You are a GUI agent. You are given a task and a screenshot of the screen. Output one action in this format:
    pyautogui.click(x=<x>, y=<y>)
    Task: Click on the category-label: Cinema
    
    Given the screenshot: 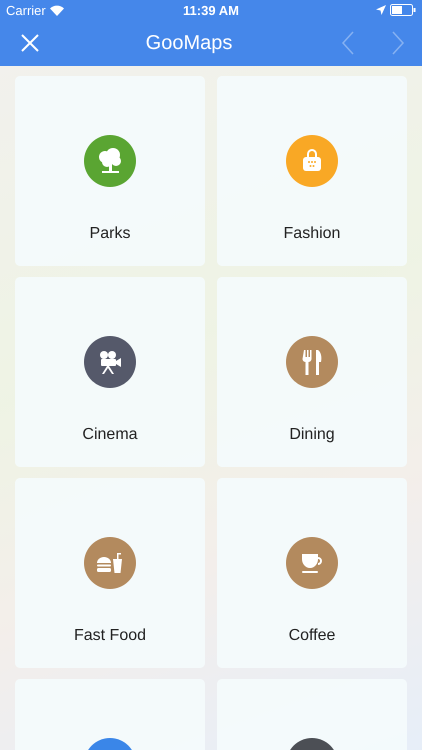 What is the action you would take?
    pyautogui.click(x=110, y=435)
    